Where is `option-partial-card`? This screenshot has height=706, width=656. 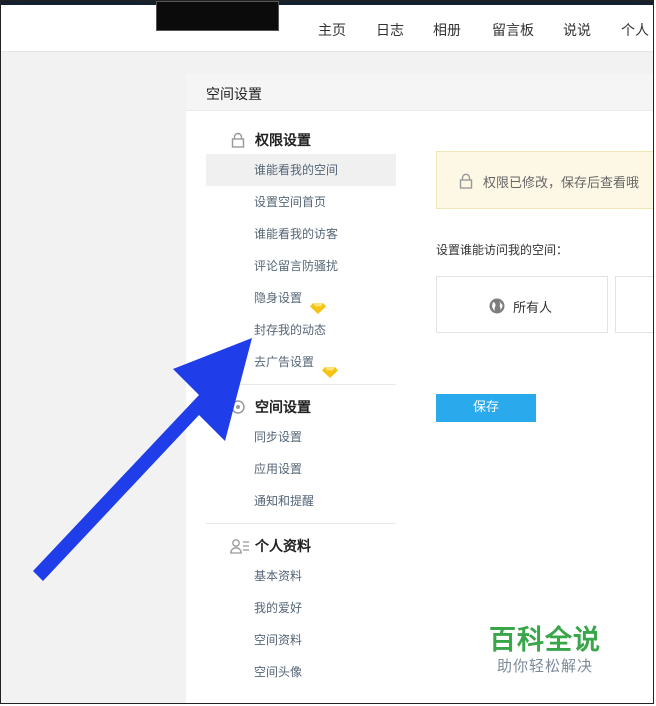 option-partial-card is located at coordinates (634, 304).